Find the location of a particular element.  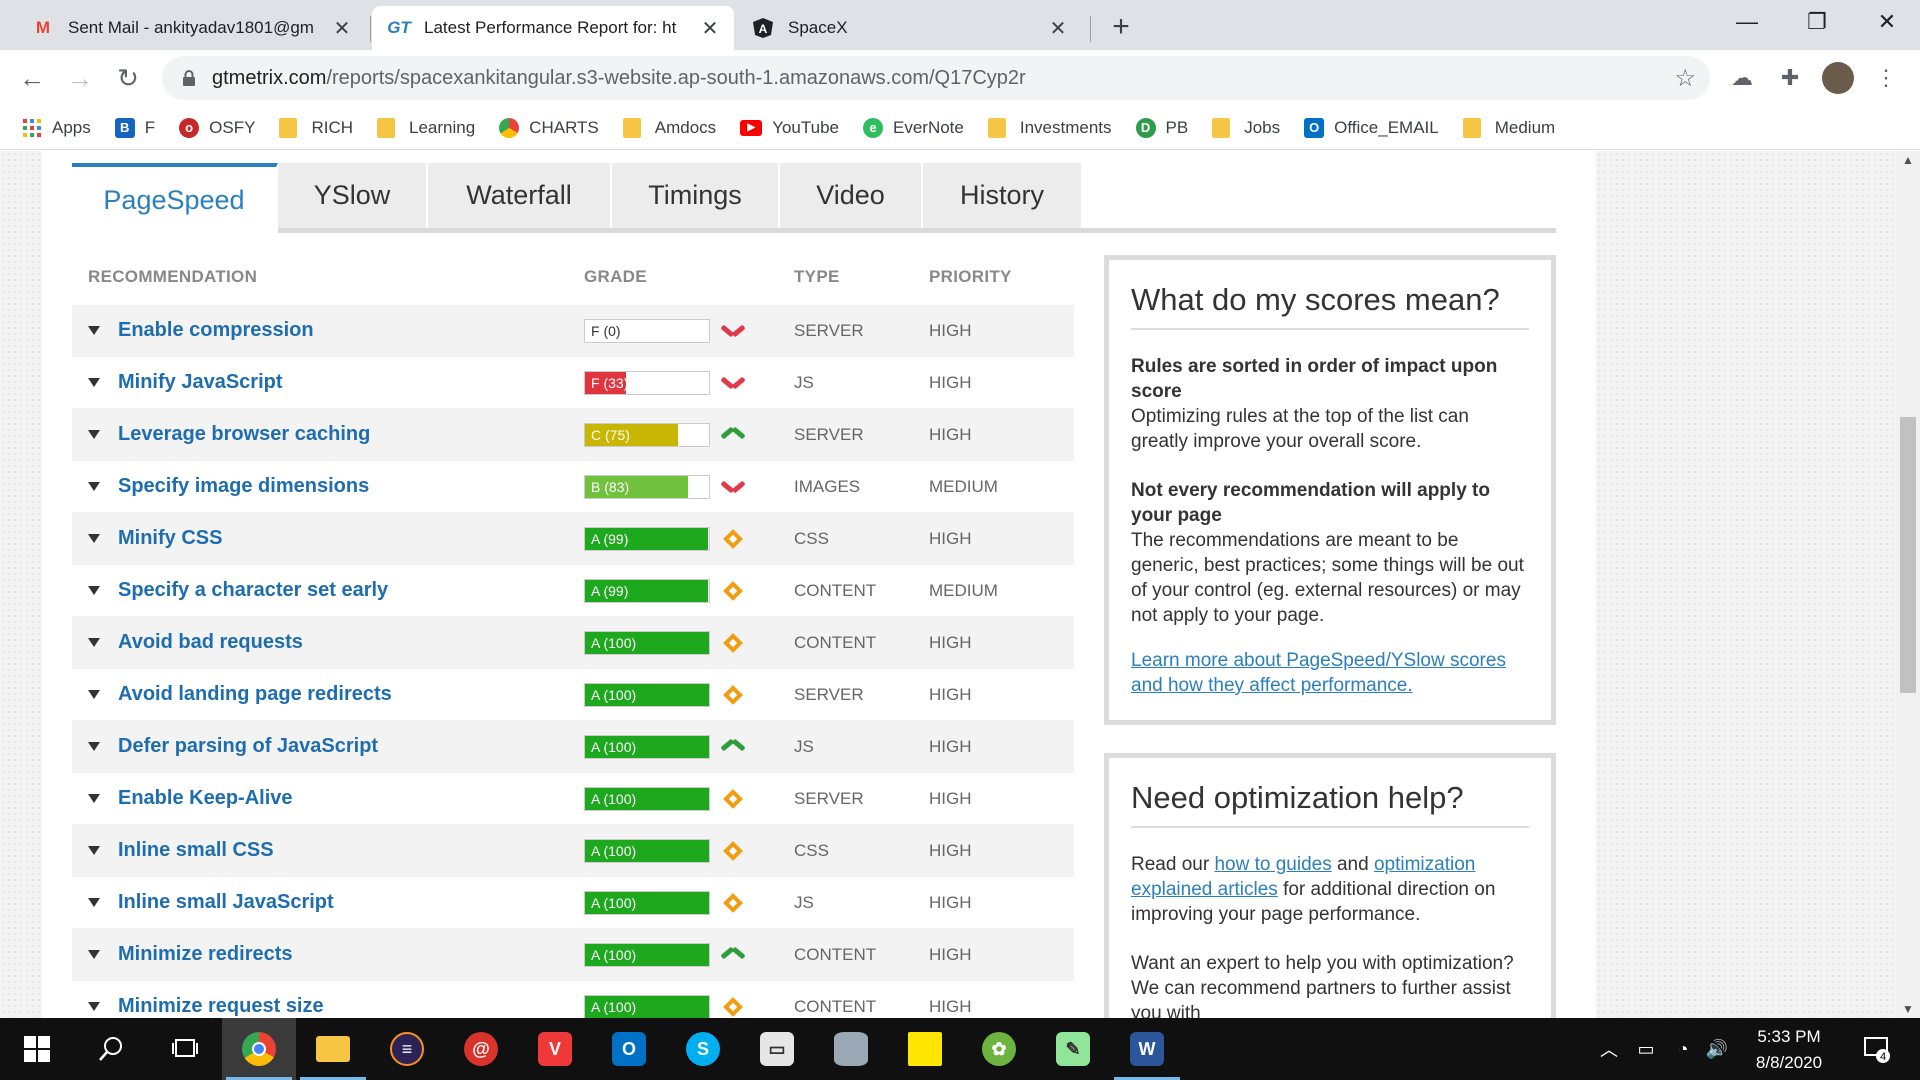

header-type: TYPE is located at coordinates (861, 277).